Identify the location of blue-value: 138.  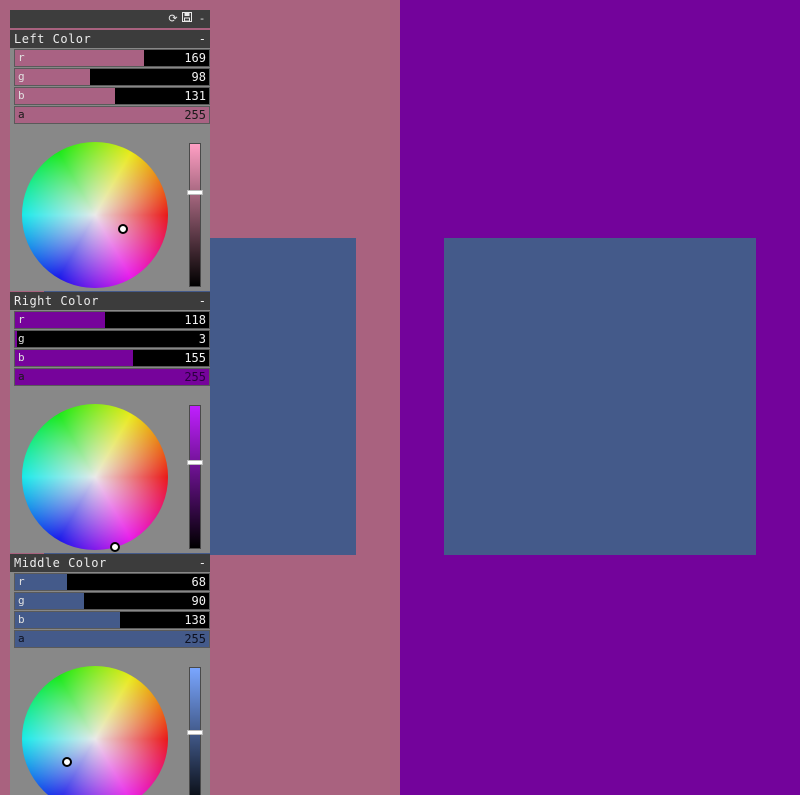
(195, 620).